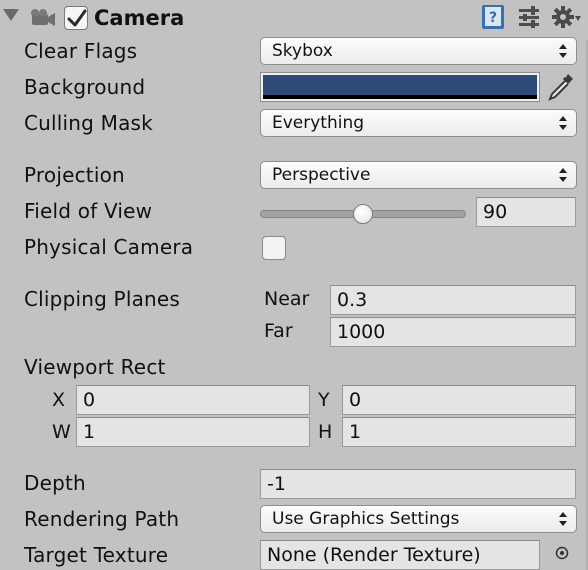  Describe the element at coordinates (459, 432) in the screenshot. I see `viewport-h-input: 1` at that location.